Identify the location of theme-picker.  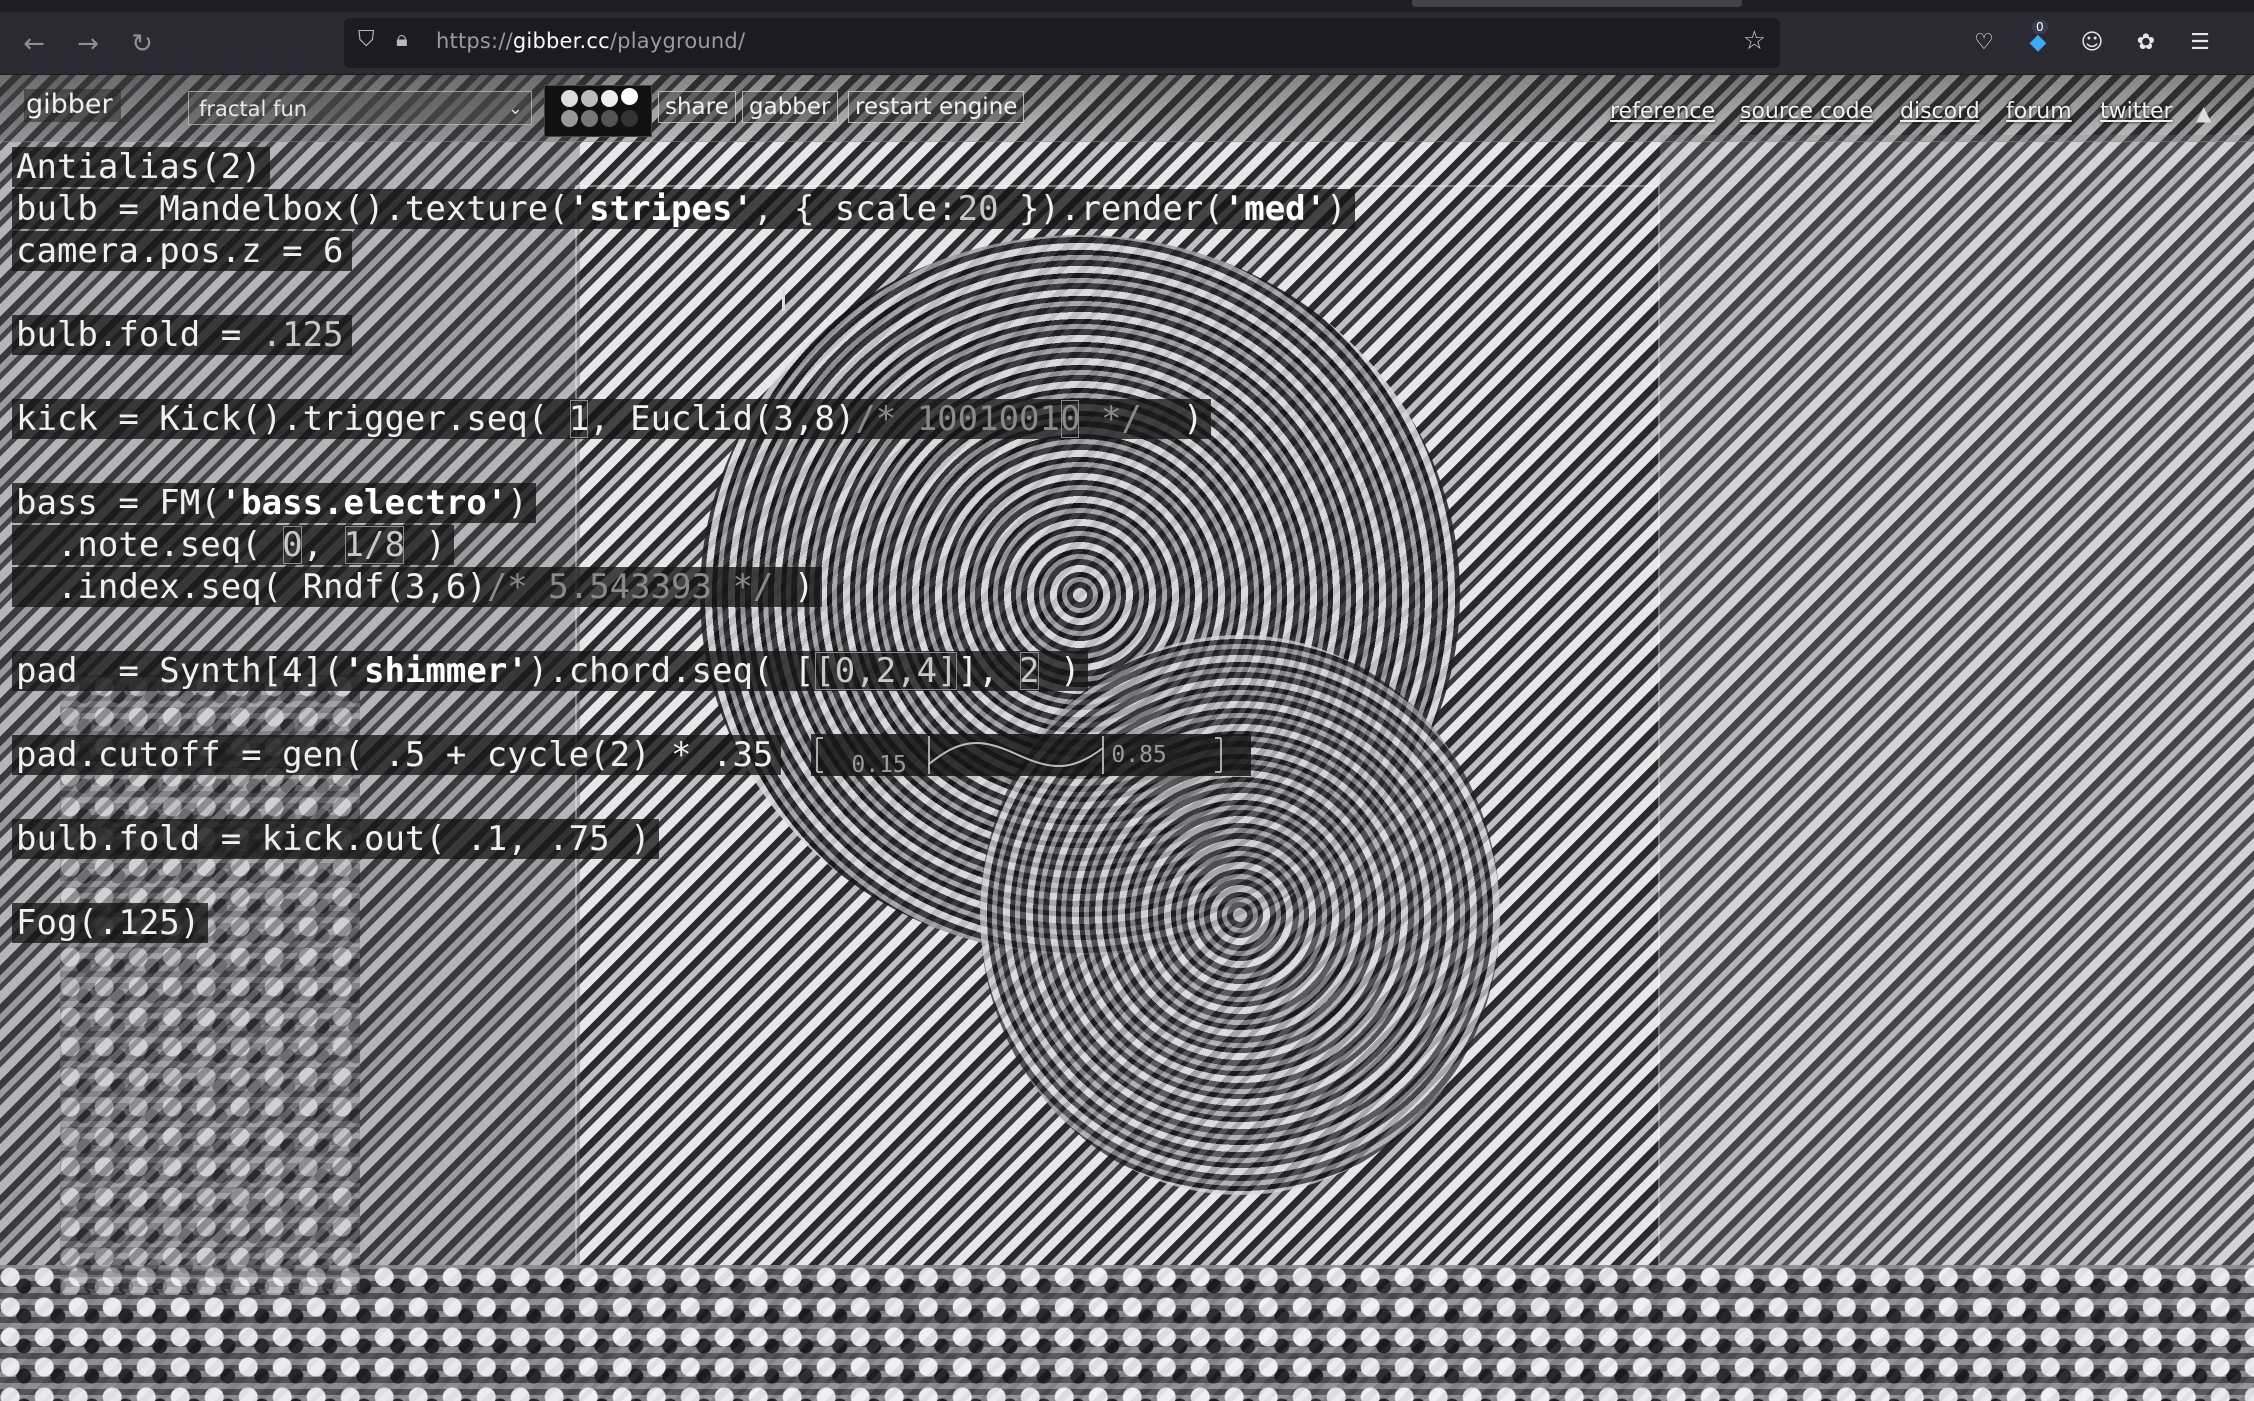
(598, 111).